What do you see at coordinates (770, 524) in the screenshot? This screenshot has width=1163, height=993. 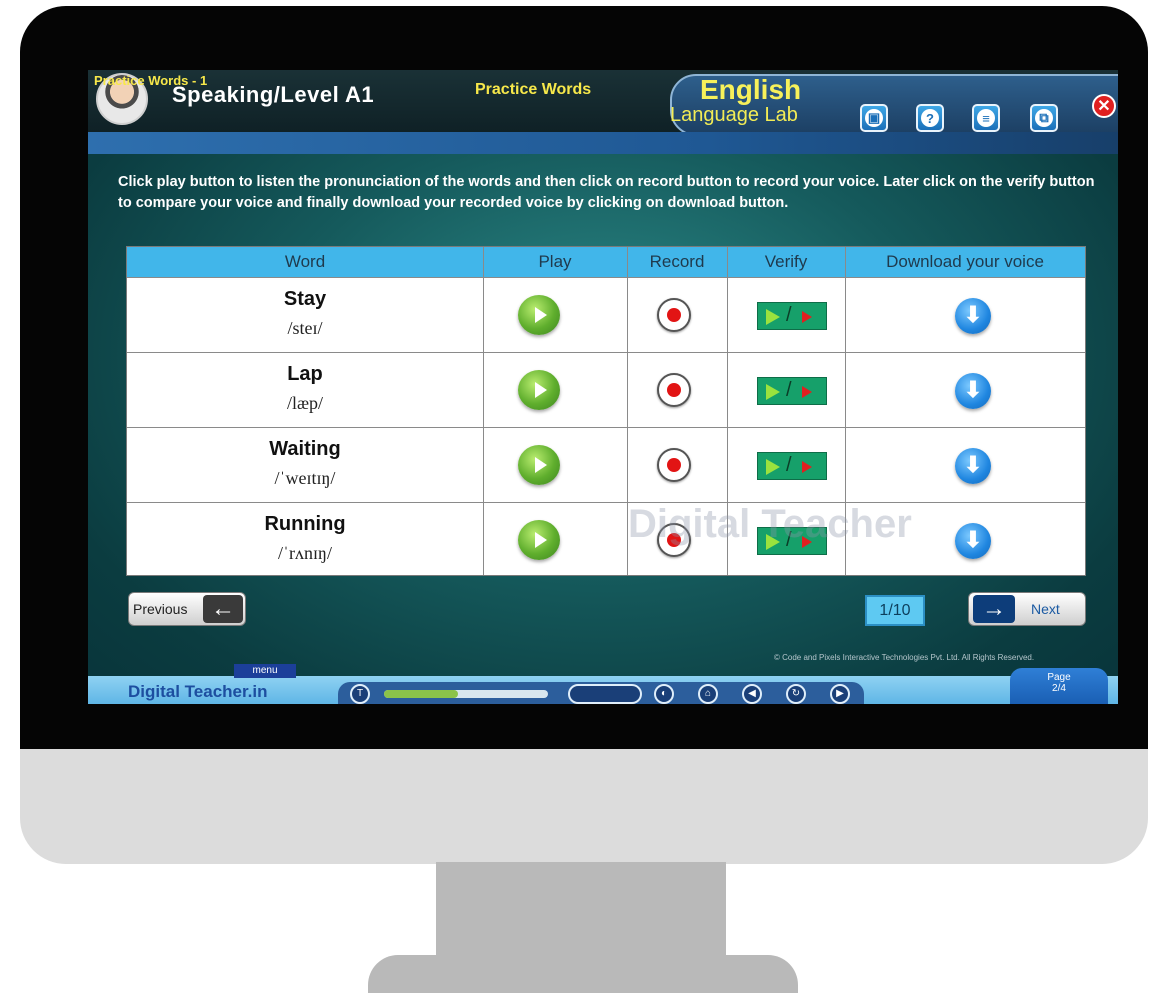 I see `watermark-logo: Digital Teacher` at bounding box center [770, 524].